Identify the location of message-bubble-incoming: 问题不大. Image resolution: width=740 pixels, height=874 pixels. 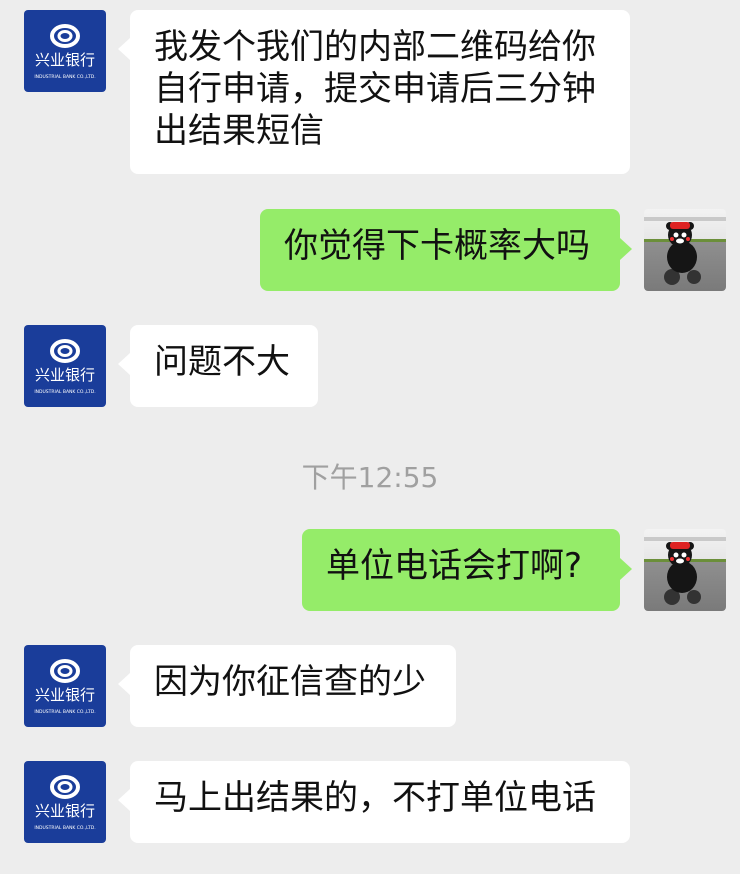
(218, 366).